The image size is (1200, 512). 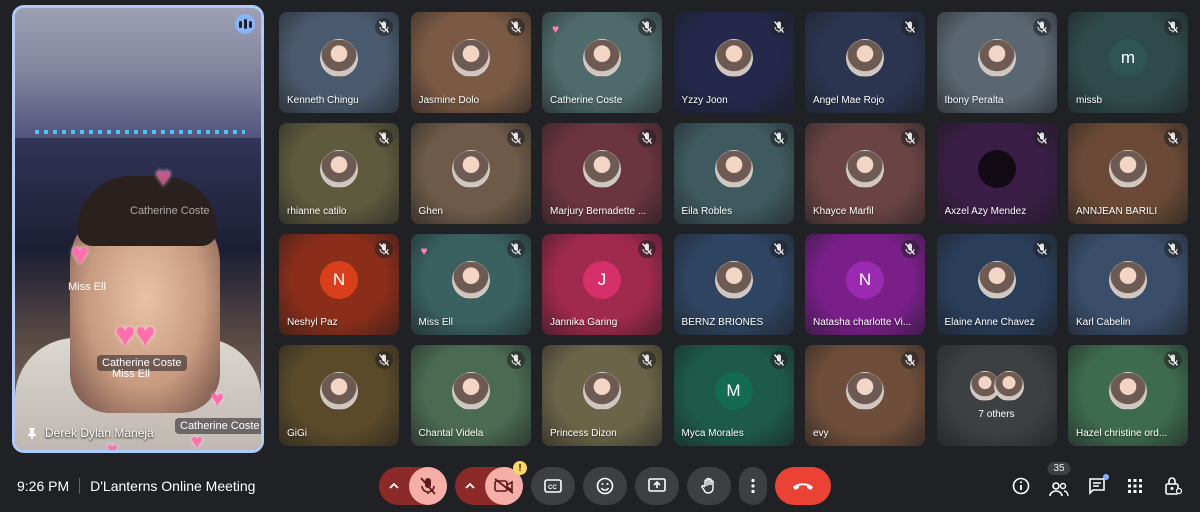 I want to click on participant-tile: BERNZ BRIONES, so click(x=733, y=284).